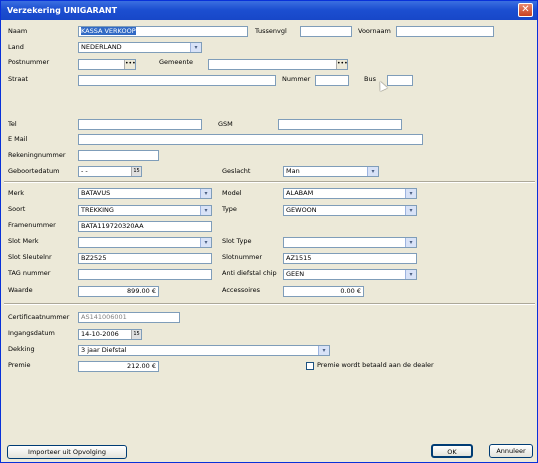 This screenshot has height=463, width=538. Describe the element at coordinates (145, 258) in the screenshot. I see `slotsleutel-input: BZ2525` at that location.